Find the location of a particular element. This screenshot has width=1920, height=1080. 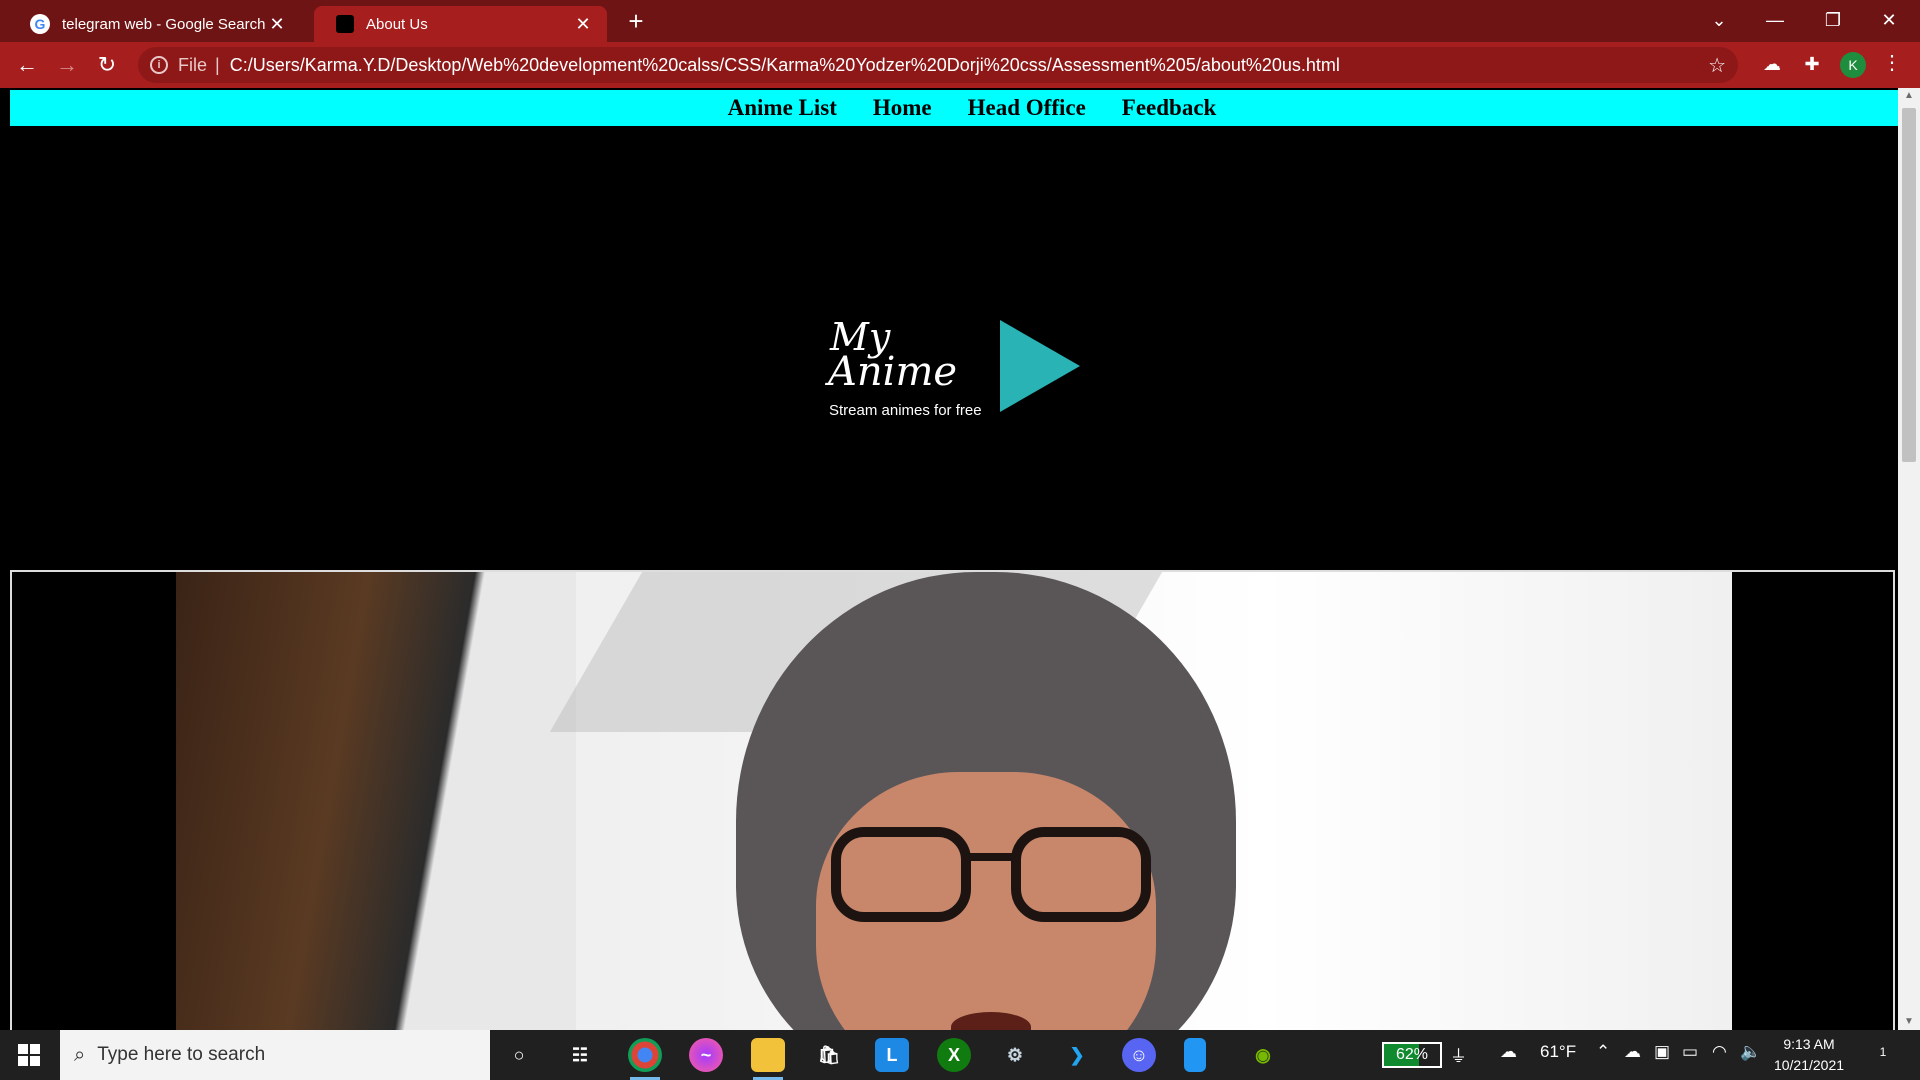

meet-now-icon: ▣ is located at coordinates (1662, 1052).